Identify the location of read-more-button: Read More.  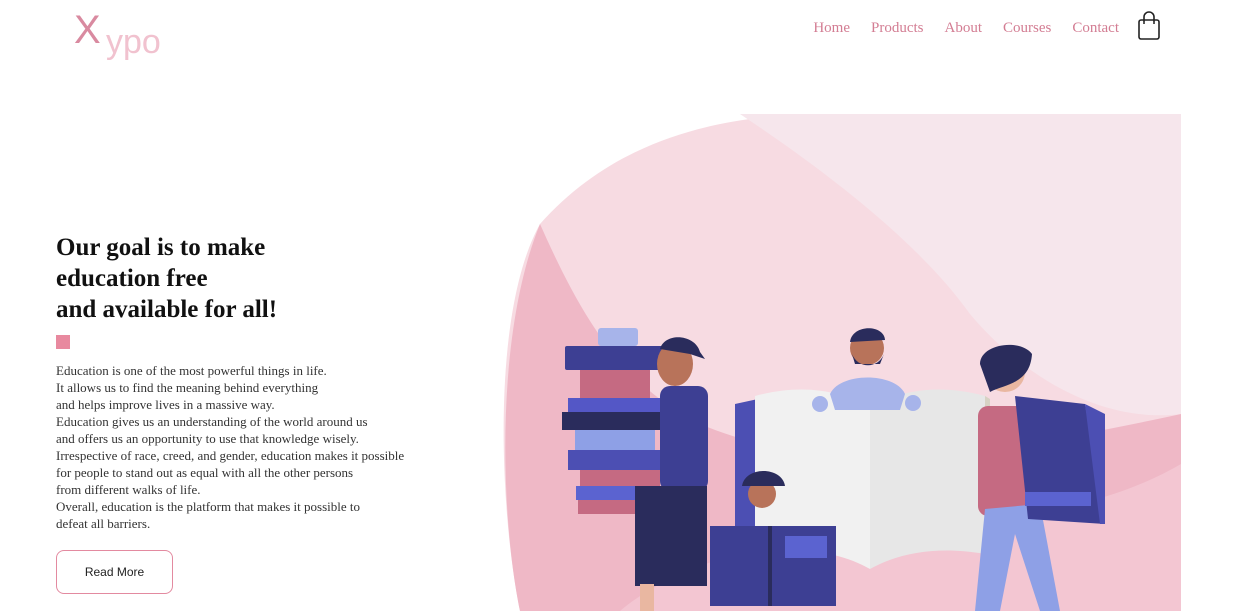
(114, 572).